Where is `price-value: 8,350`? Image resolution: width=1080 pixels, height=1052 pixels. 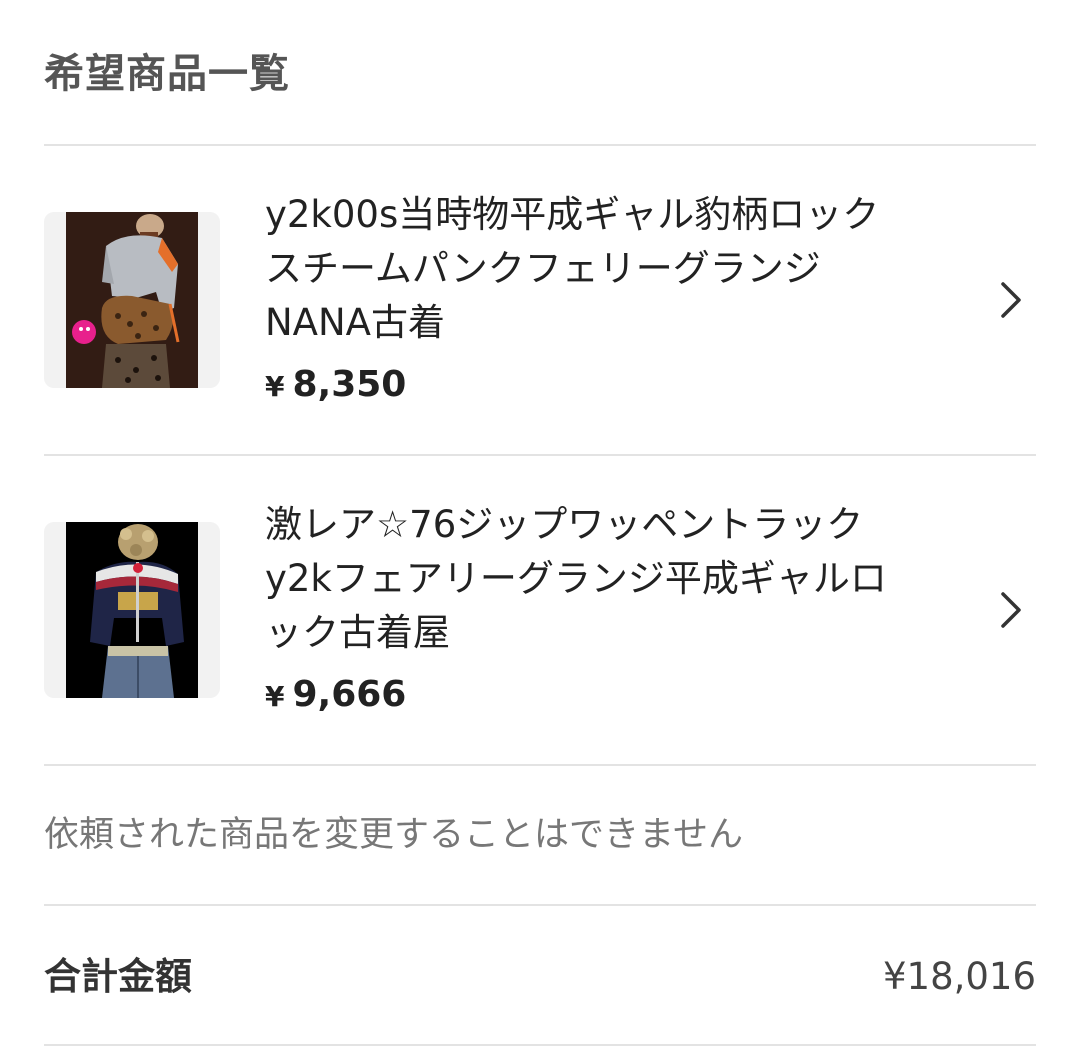
price-value: 8,350 is located at coordinates (349, 384).